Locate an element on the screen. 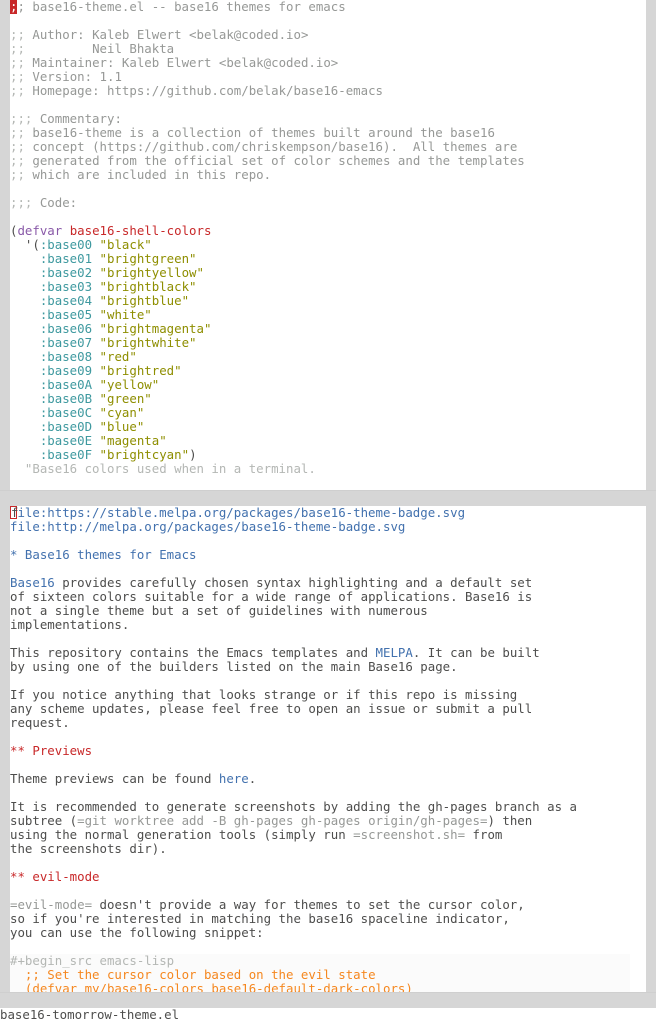  text-span: . is located at coordinates (252, 778).